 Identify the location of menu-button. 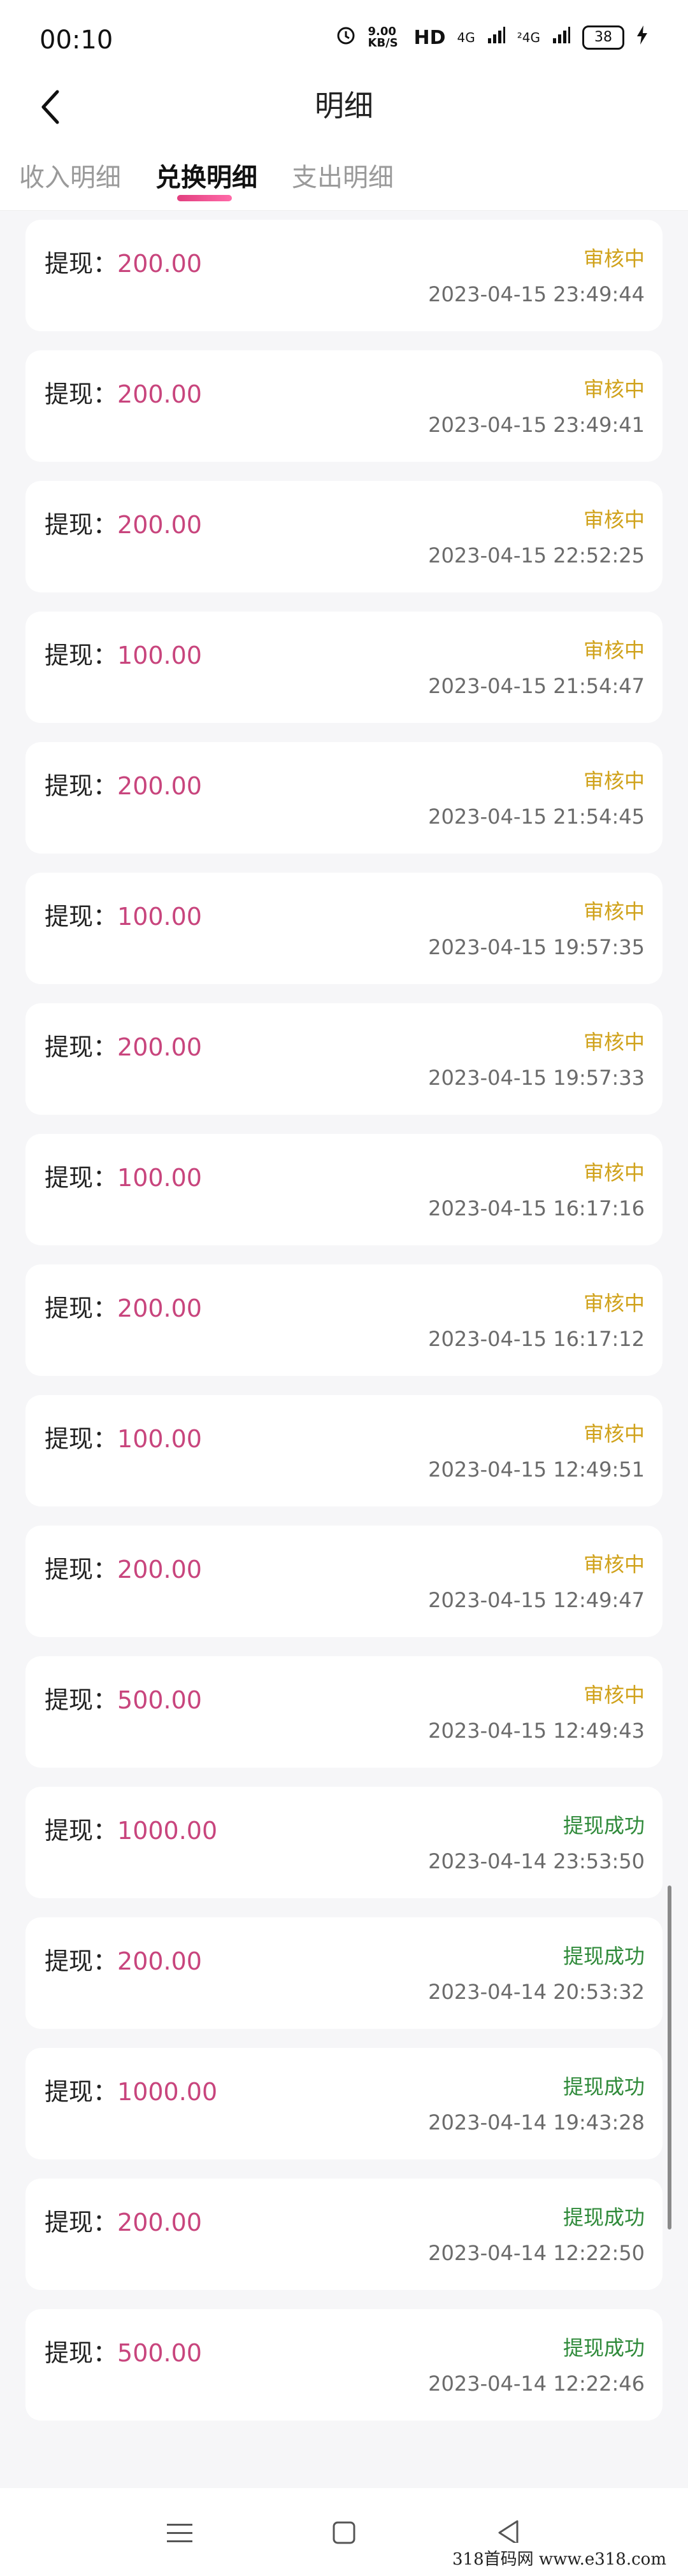
(180, 2533).